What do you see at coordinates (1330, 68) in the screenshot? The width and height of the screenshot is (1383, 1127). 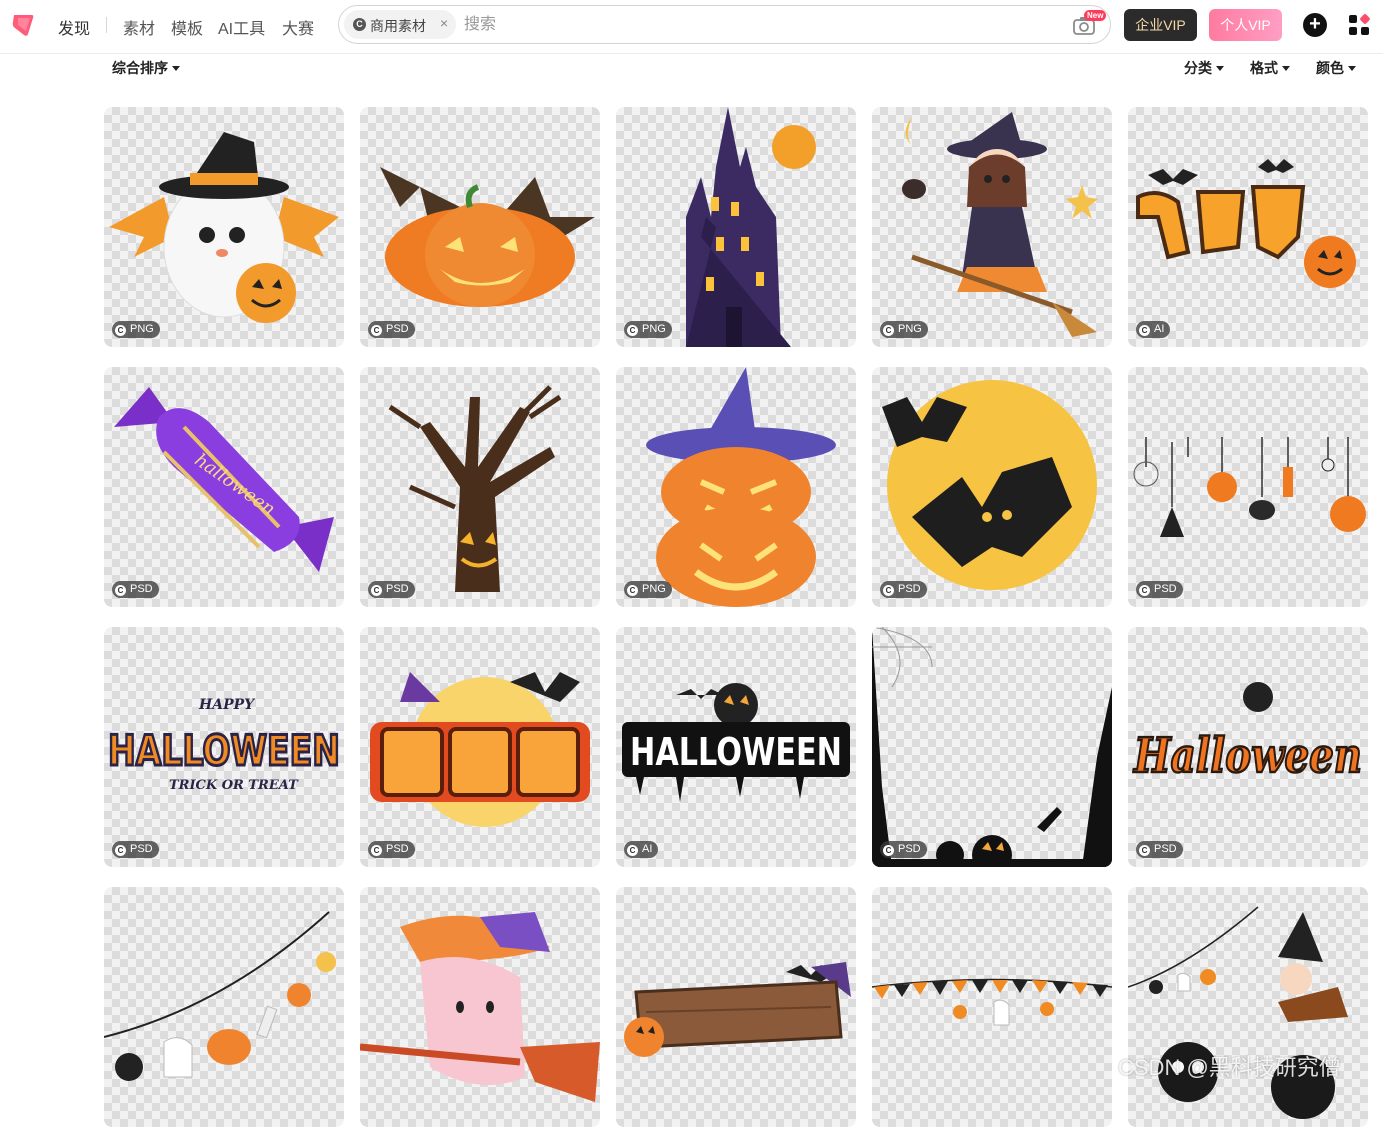 I see `color-label: 颜色` at bounding box center [1330, 68].